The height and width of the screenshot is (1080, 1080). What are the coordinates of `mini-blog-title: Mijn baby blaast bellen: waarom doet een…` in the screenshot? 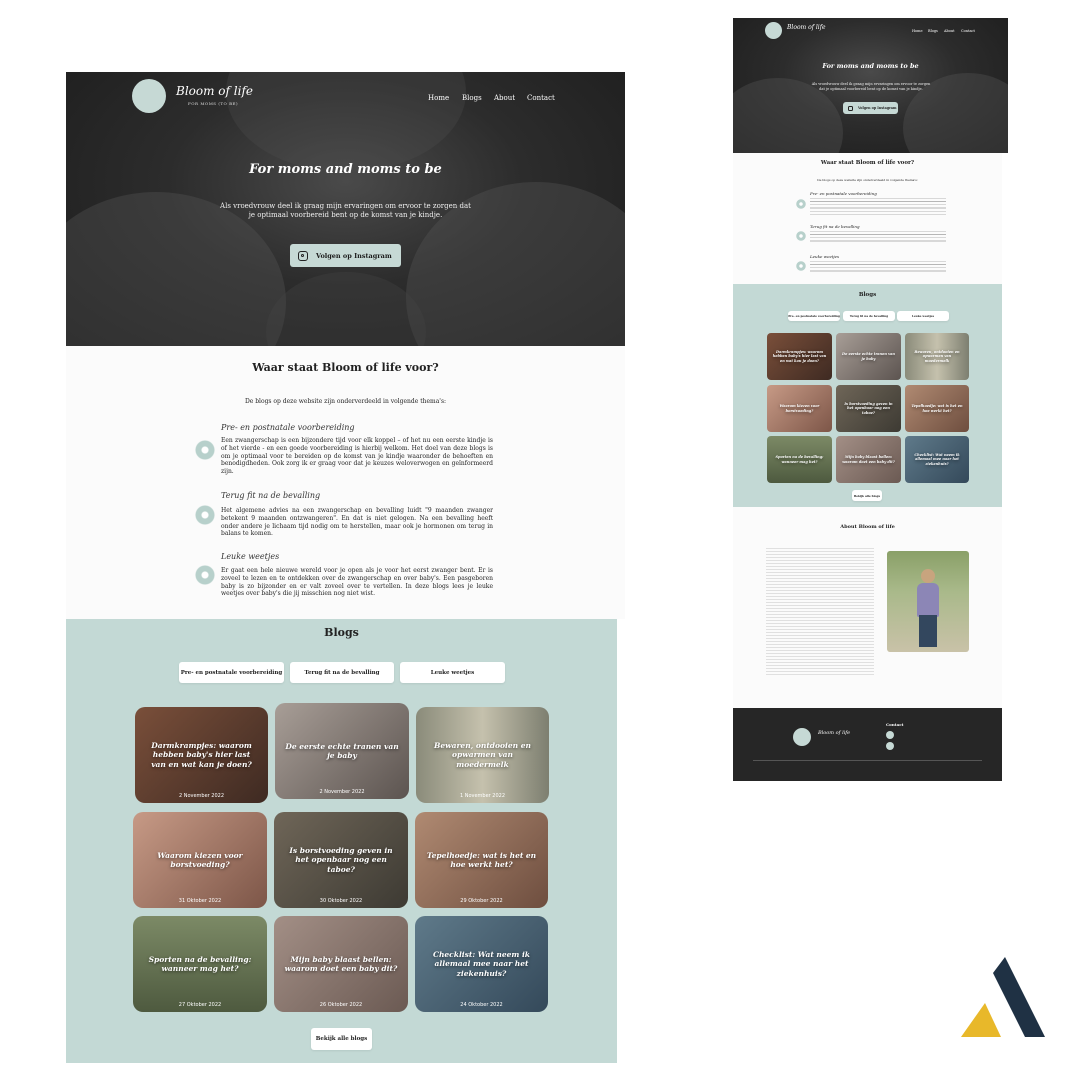 It's located at (868, 459).